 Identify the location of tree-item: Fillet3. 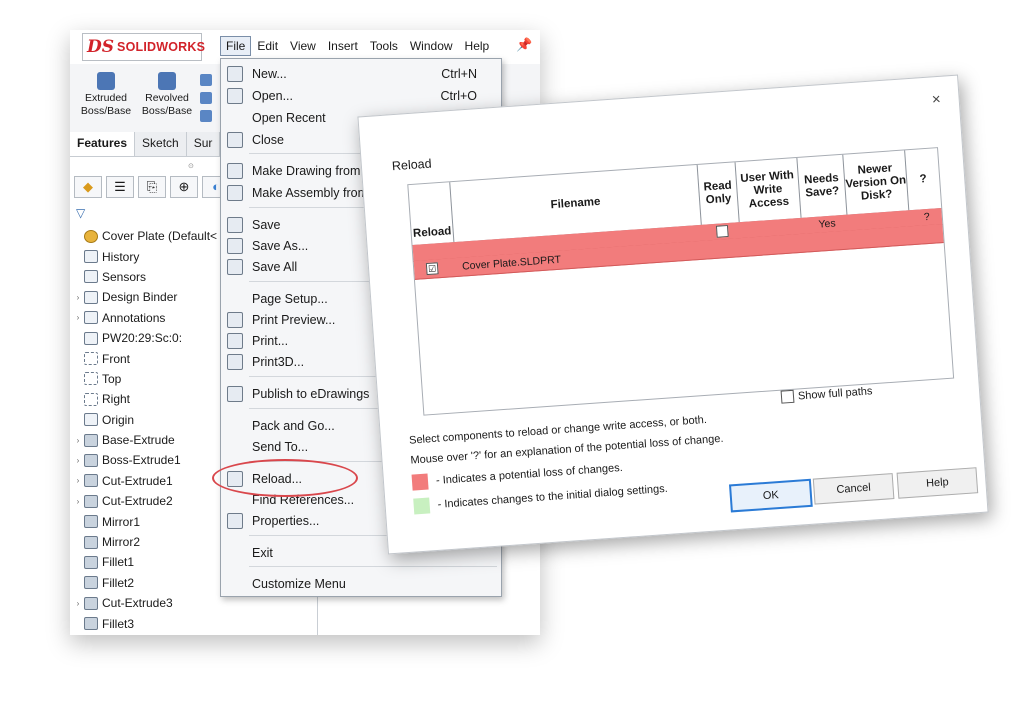
(144, 623).